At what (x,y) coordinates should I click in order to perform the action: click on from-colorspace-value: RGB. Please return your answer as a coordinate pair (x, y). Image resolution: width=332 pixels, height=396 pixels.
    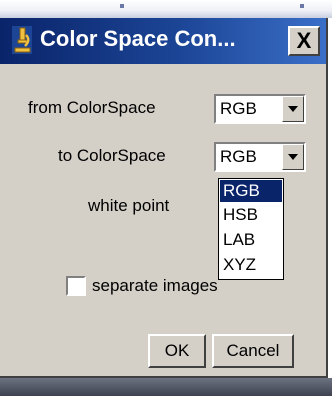
    Looking at the image, I should click on (238, 108).